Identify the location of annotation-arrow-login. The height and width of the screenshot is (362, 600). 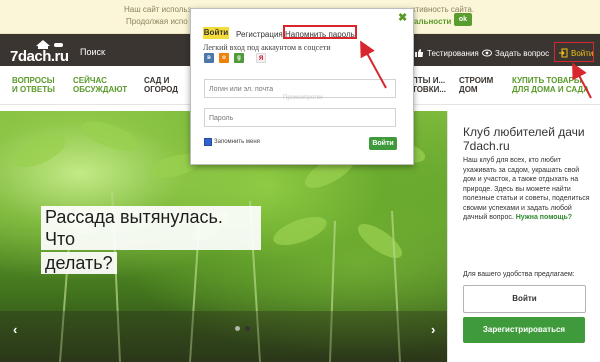
(582, 80).